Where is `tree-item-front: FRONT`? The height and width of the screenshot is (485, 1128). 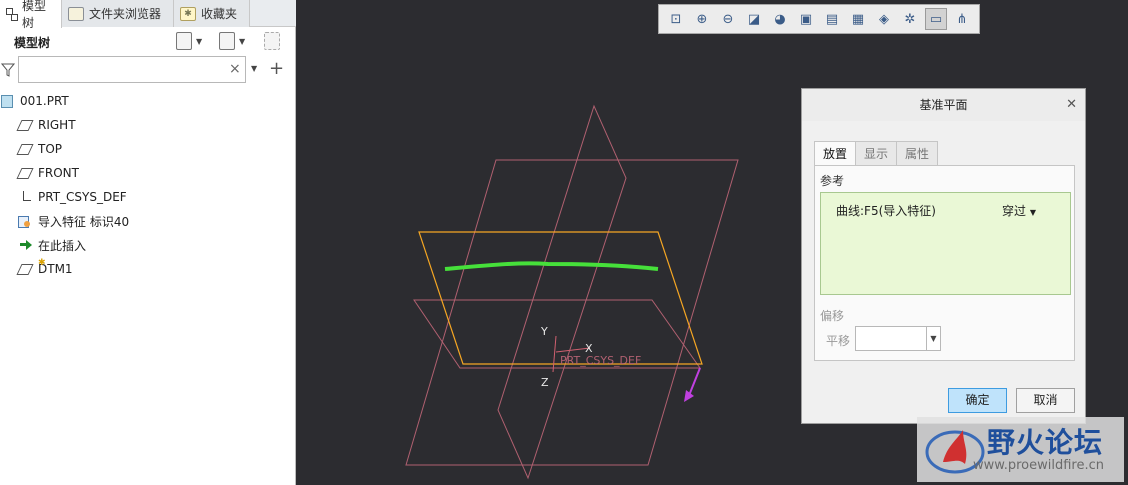
tree-item-front: FRONT is located at coordinates (145, 173).